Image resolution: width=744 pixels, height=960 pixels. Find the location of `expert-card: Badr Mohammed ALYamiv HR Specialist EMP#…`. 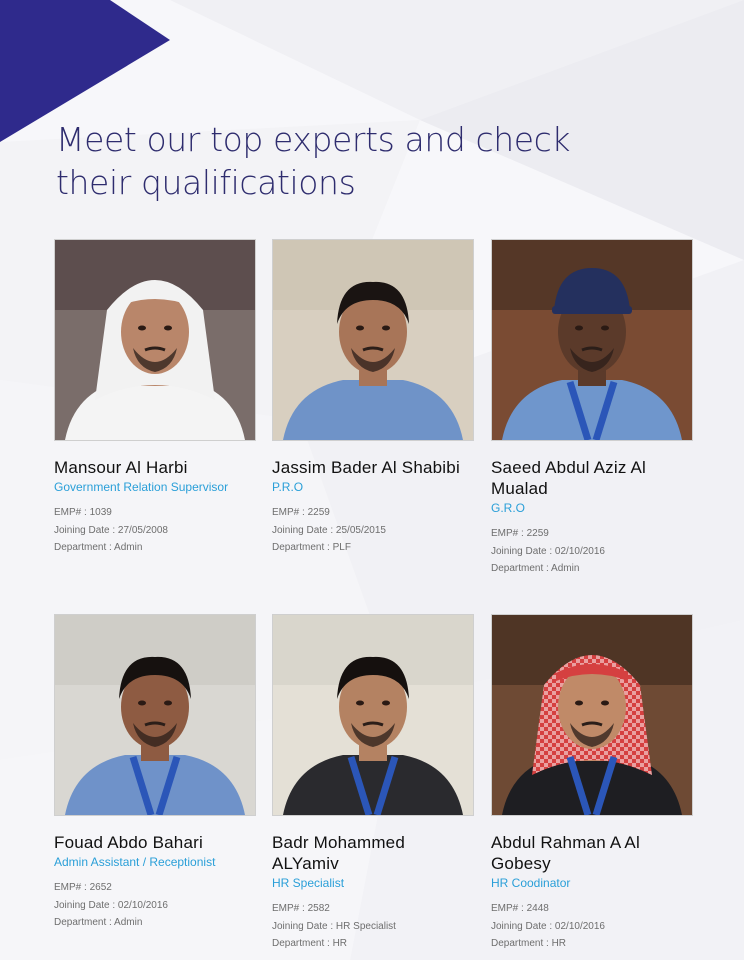

expert-card: Badr Mohammed ALYamiv HR Specialist EMP#… is located at coordinates (373, 783).